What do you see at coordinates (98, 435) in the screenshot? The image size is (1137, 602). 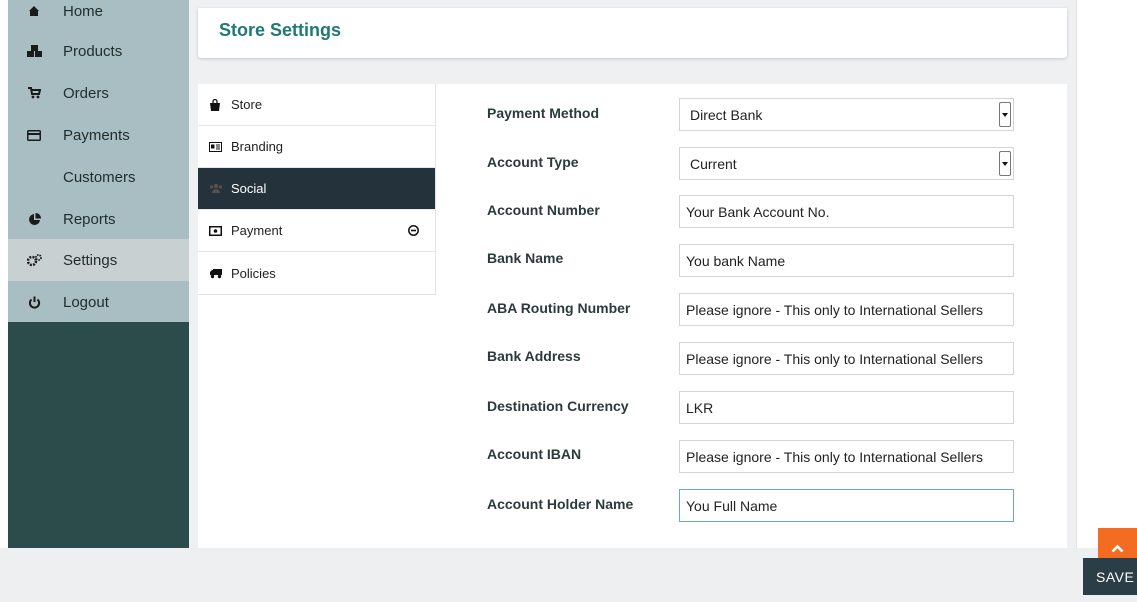 I see `sidebar-footer-area` at bounding box center [98, 435].